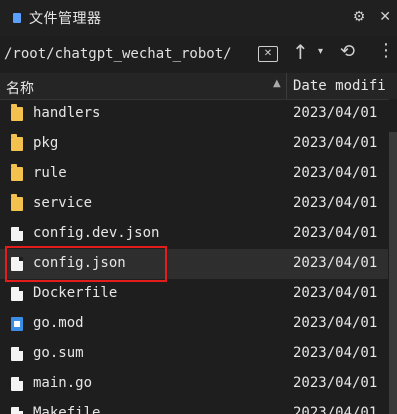 The image size is (397, 414). What do you see at coordinates (198, 18) in the screenshot?
I see `title-bar: 文件管理器 ⚙ ✕` at bounding box center [198, 18].